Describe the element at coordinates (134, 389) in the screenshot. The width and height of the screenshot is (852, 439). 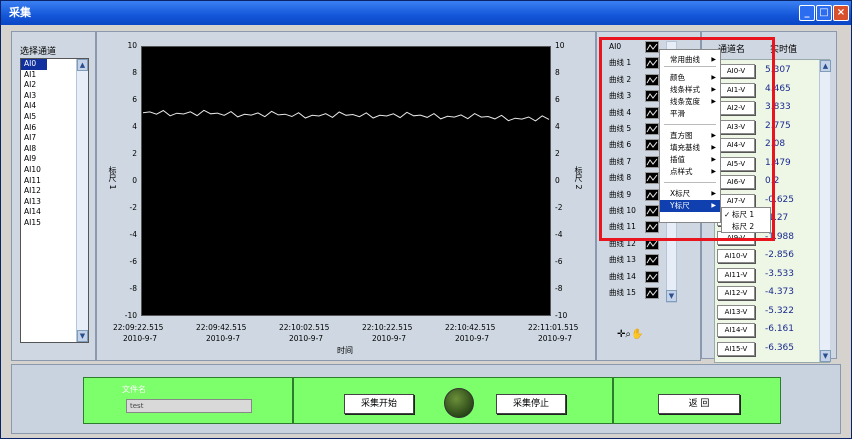
I see `file-label: 文件名` at that location.